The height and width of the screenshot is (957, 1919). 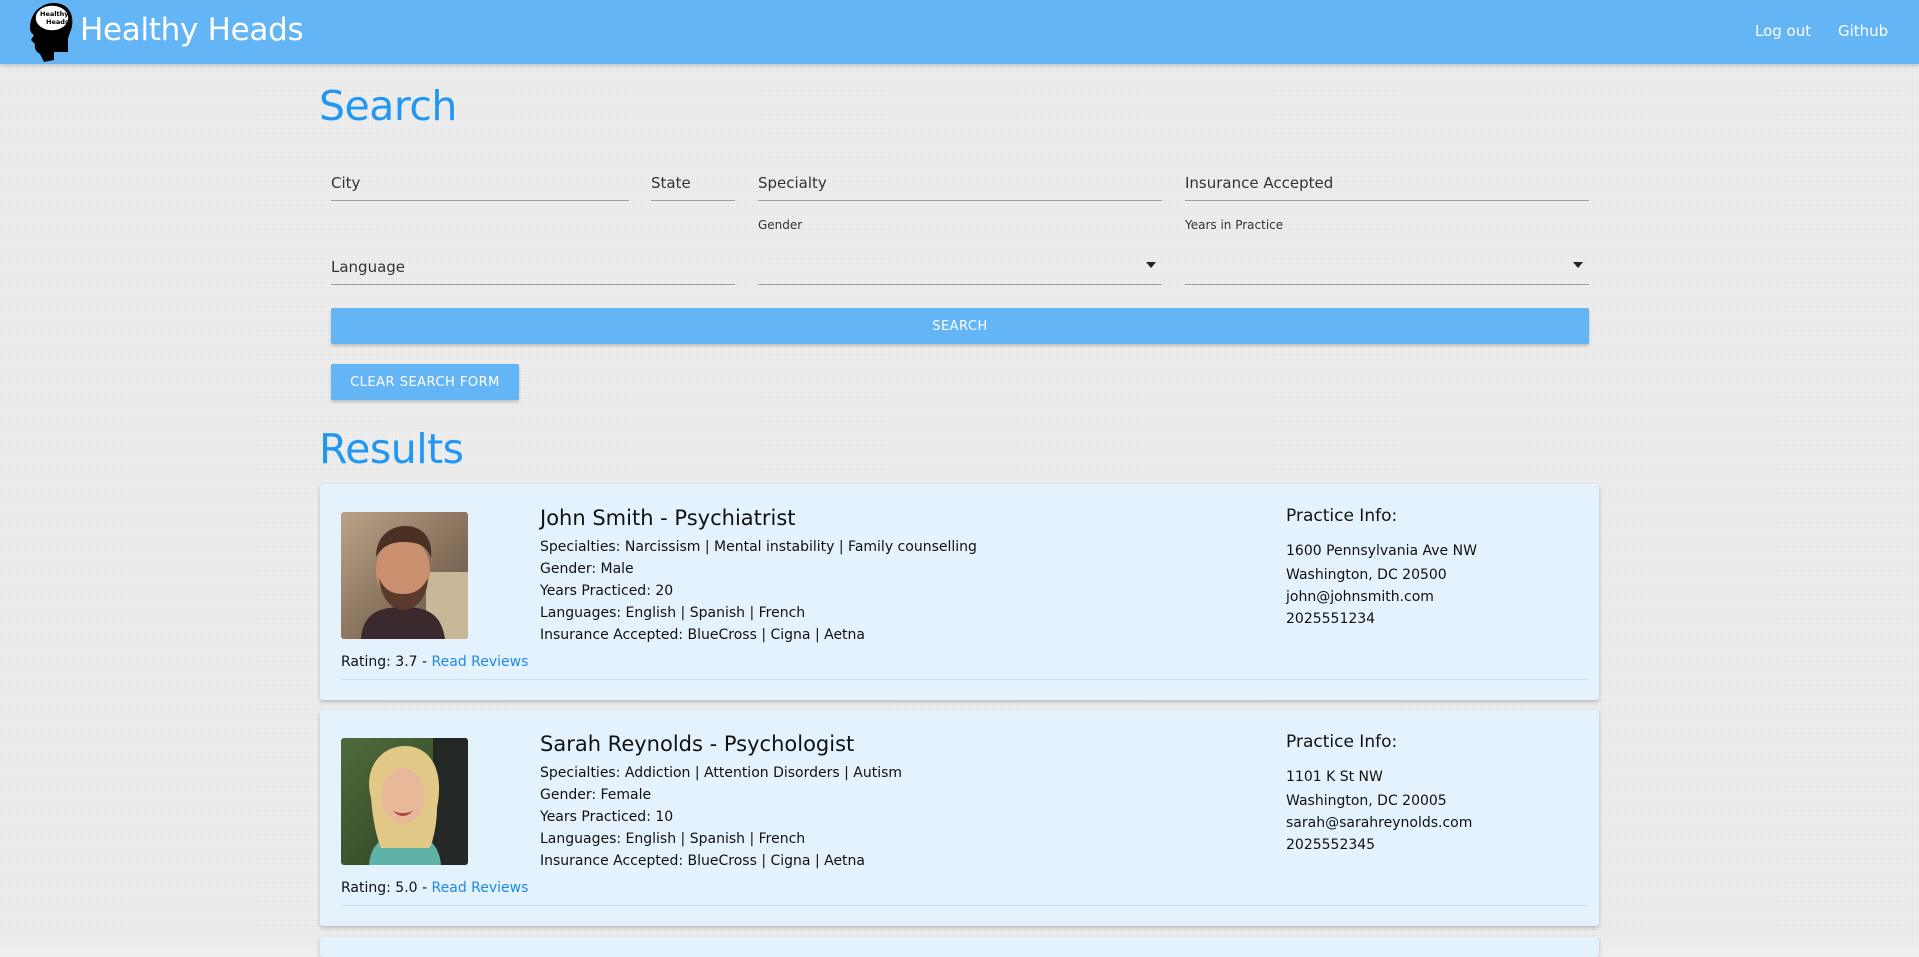 I want to click on logo-text-healthy: Healthy, so click(x=54, y=14).